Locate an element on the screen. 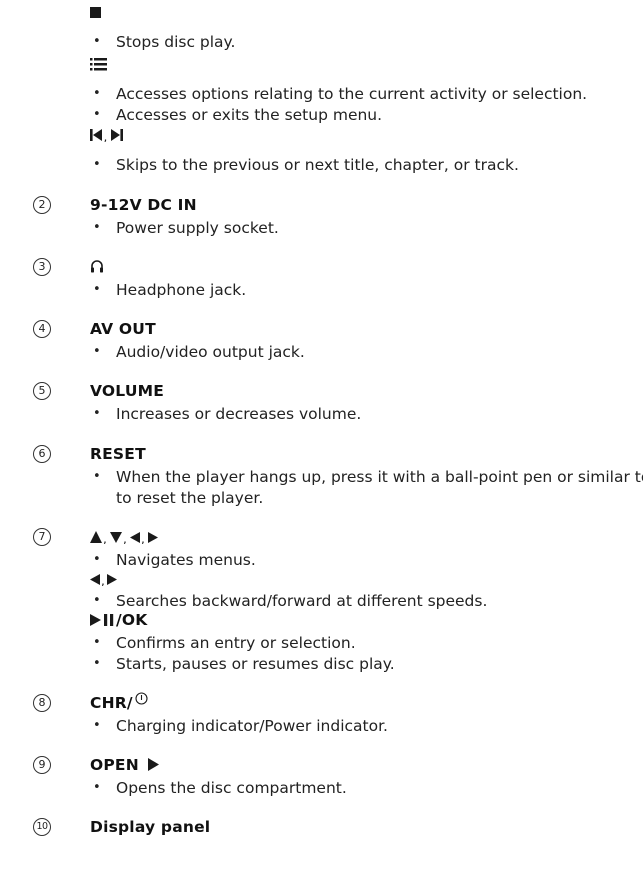  options-list-icon is located at coordinates (98, 64).